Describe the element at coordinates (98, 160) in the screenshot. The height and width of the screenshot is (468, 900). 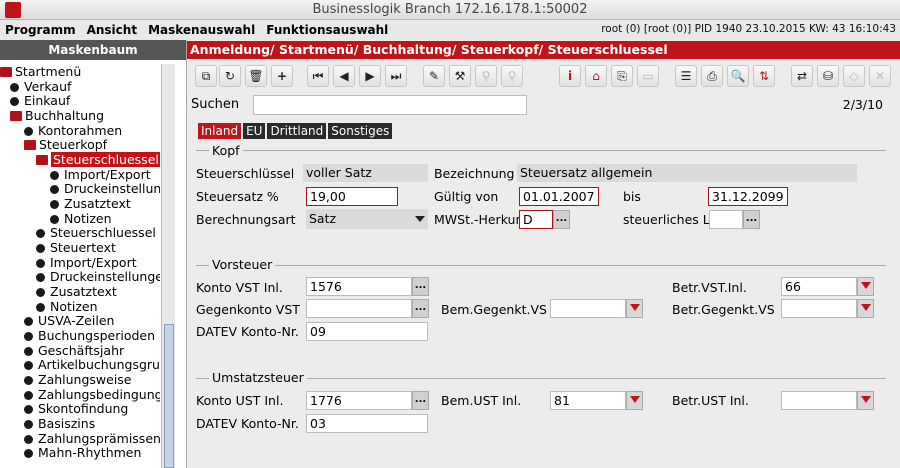
I see `tree-item-steuerschluessel-selected: Steuerschluessel` at that location.